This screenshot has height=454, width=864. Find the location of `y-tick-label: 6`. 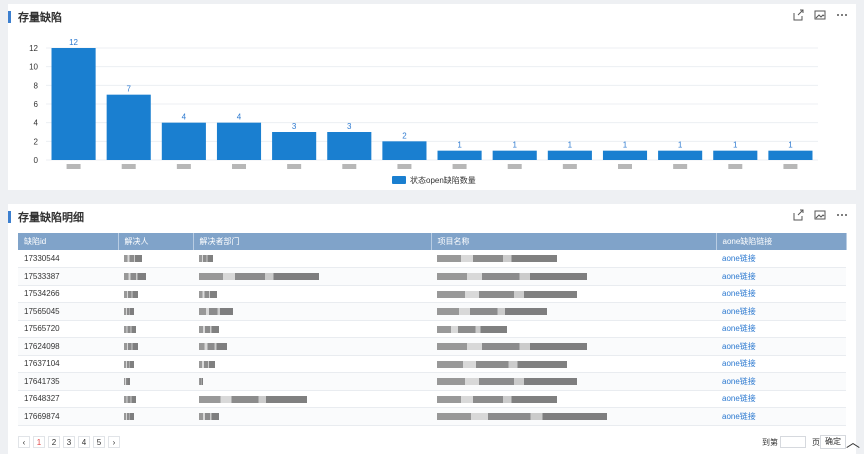

y-tick-label: 6 is located at coordinates (36, 104).